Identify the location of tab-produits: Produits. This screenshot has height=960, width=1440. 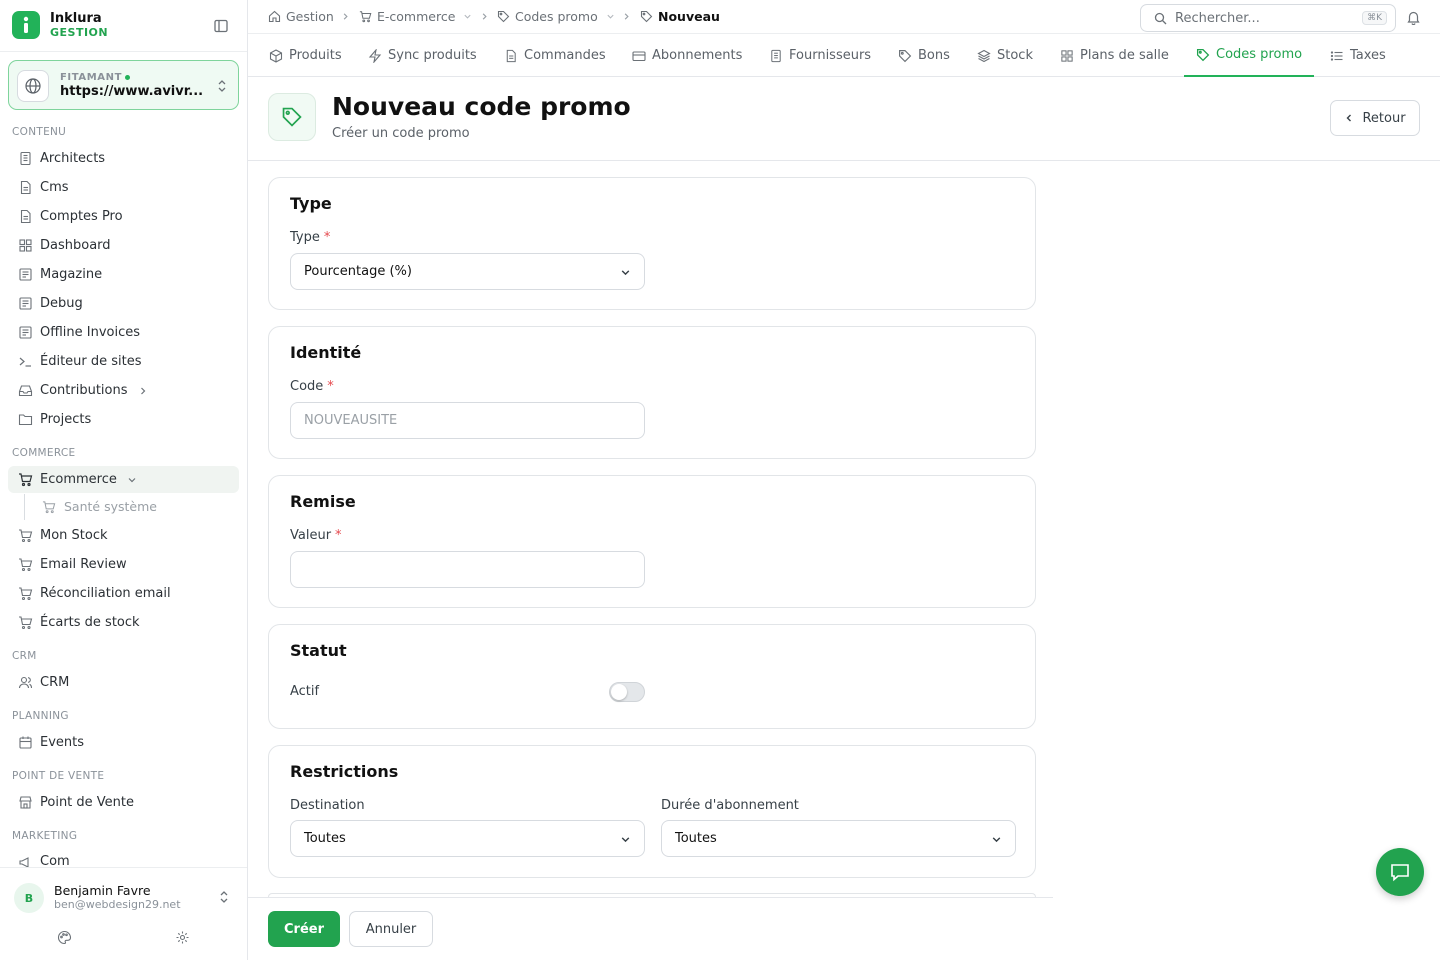
(305, 55).